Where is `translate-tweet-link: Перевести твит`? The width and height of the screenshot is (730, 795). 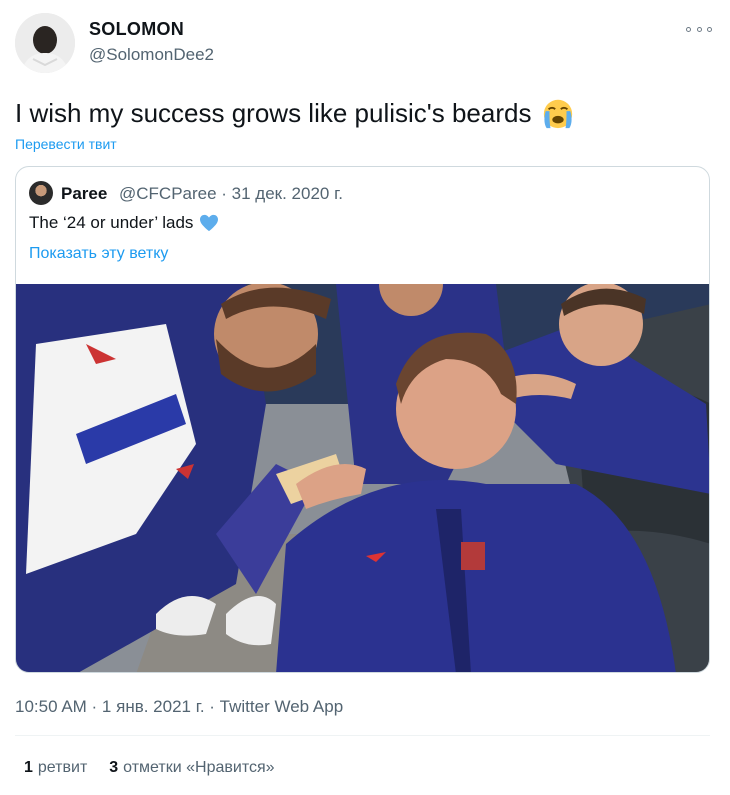 translate-tweet-link: Перевести твит is located at coordinates (66, 144).